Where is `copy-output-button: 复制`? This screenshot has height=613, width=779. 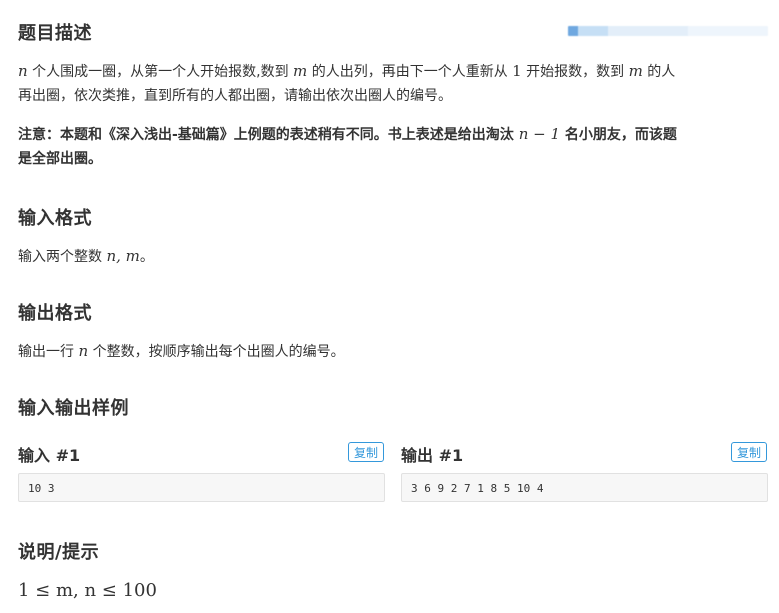 copy-output-button: 复制 is located at coordinates (749, 452).